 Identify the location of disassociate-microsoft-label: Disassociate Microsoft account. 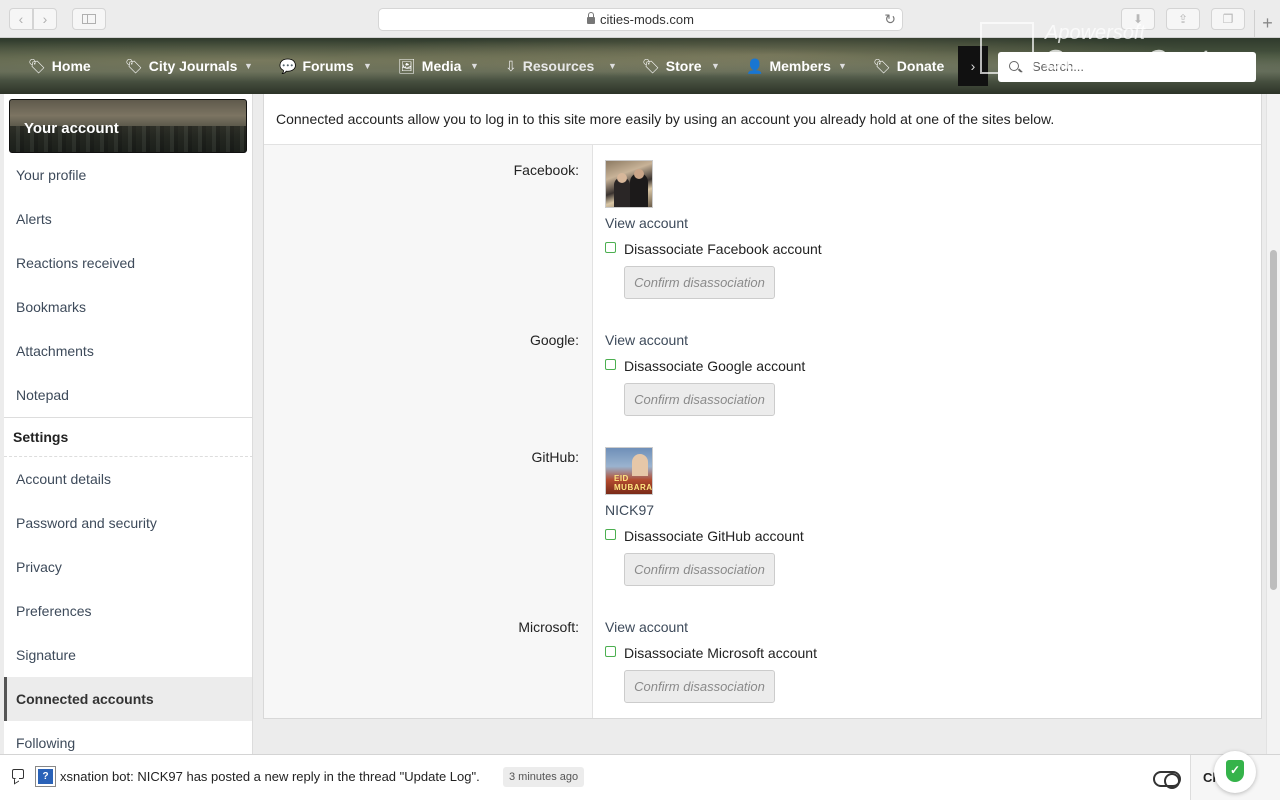
(720, 653).